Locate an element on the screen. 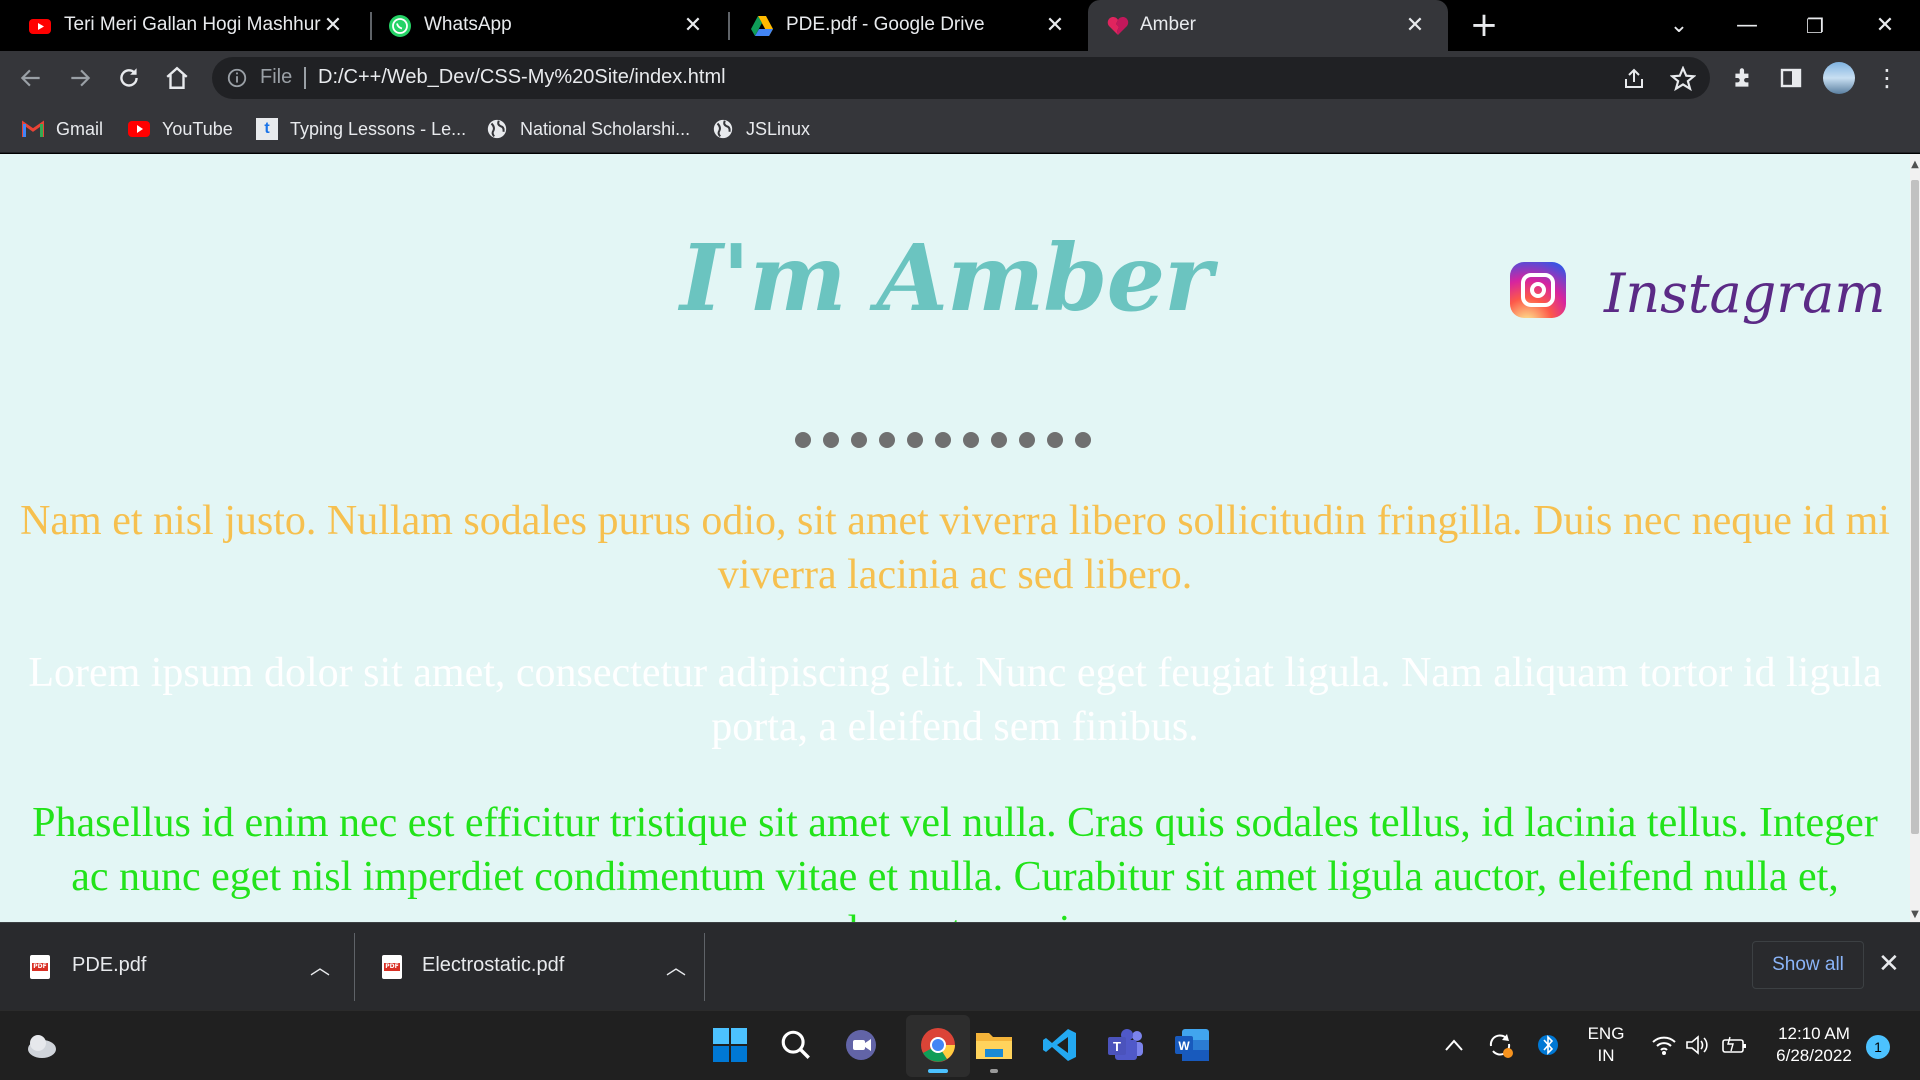 The image size is (1920, 1080). dot-separator is located at coordinates (943, 440).